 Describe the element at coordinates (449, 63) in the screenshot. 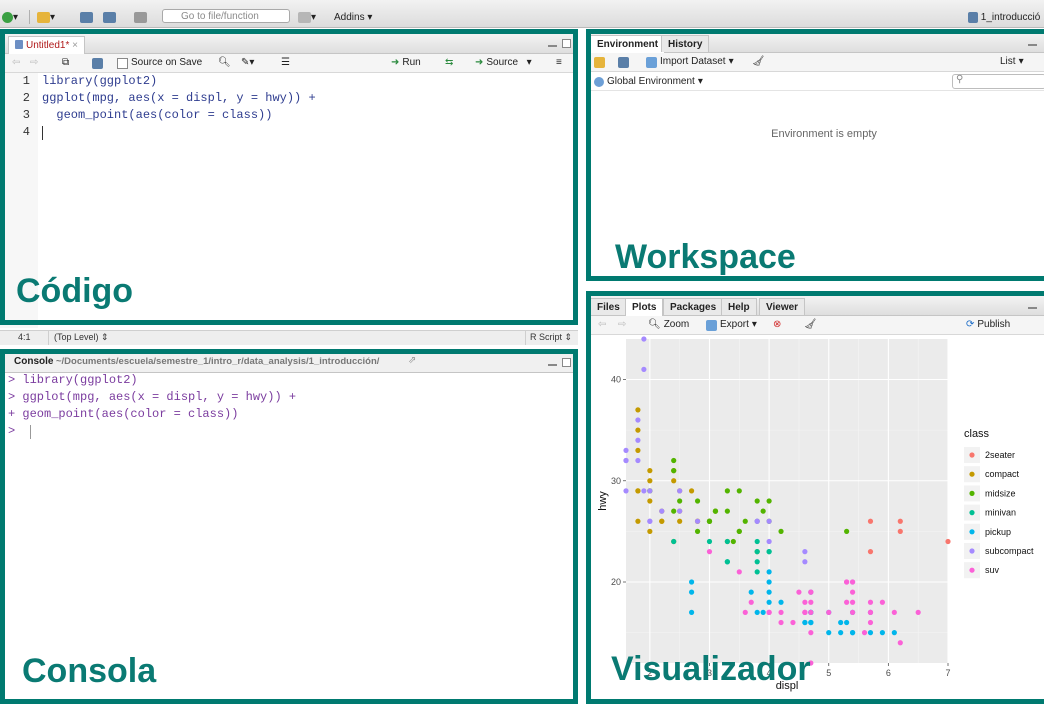

I see `rerun-icon: ⇆` at that location.